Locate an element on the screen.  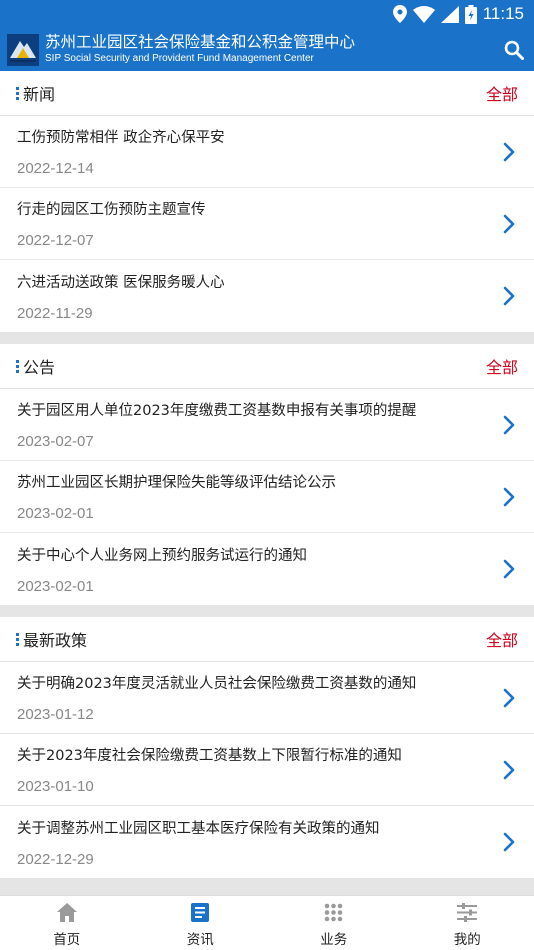
list-item: 关于园区用人单位2023年度缴费工资基数申报有关事项的提醒 2023-02-07 is located at coordinates (267, 425).